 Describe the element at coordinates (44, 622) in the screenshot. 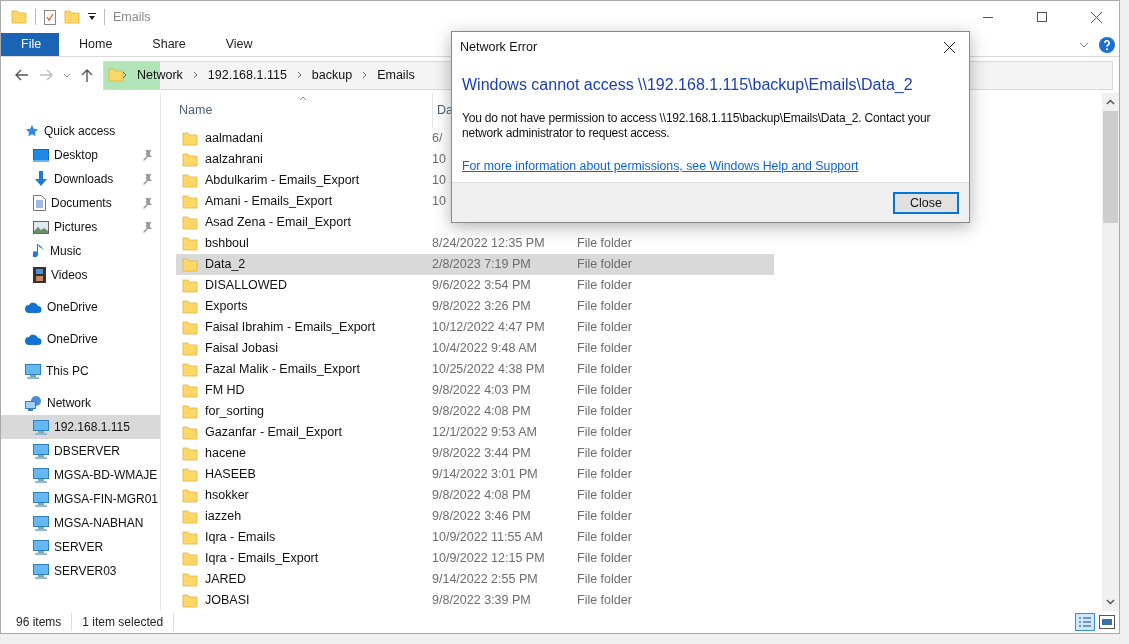

I see `item-count: 96 items` at that location.